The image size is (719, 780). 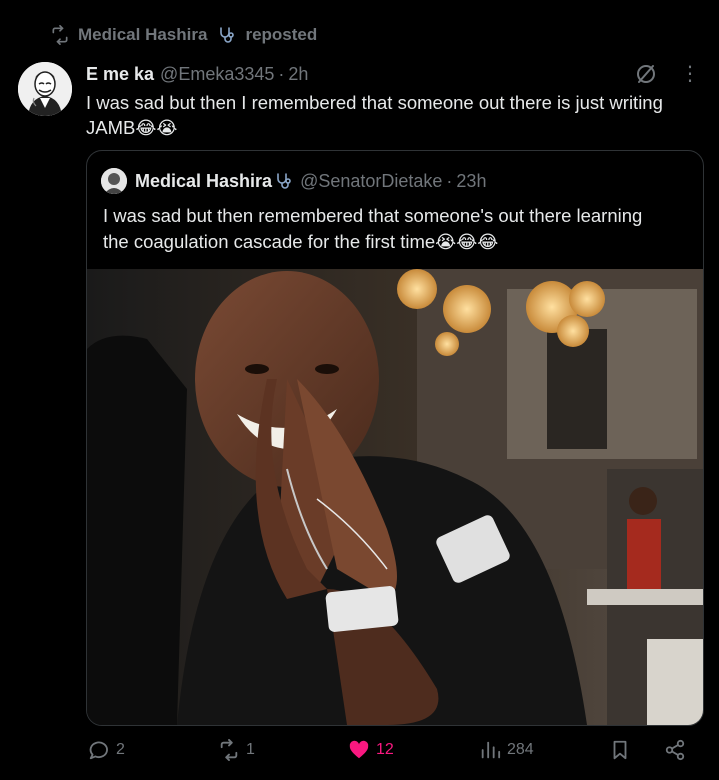 I want to click on quote-header: Medical Hashira @SenatorDietake · 23h, so click(x=293, y=181).